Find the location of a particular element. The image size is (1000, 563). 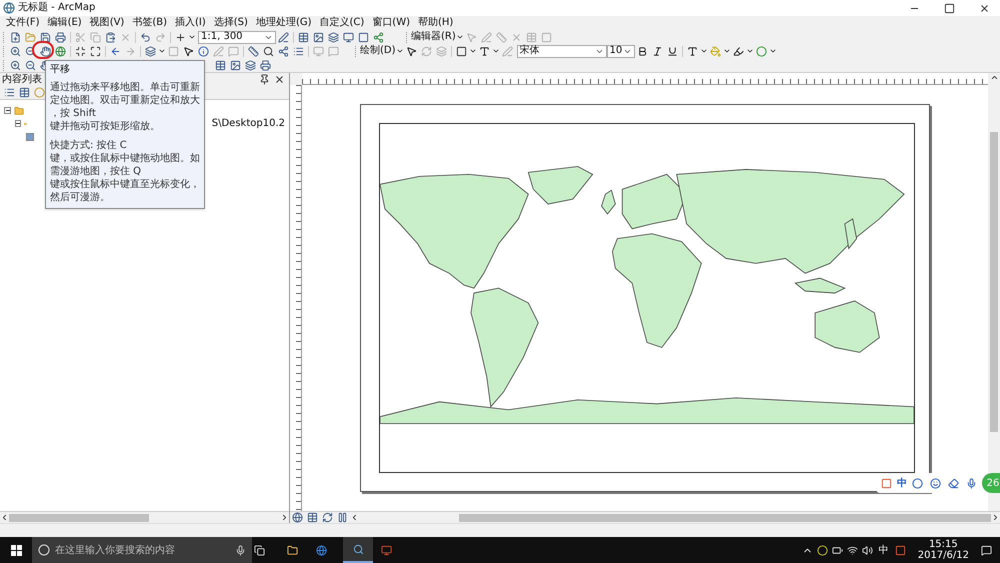

menu-item: 视图(V) is located at coordinates (107, 23).